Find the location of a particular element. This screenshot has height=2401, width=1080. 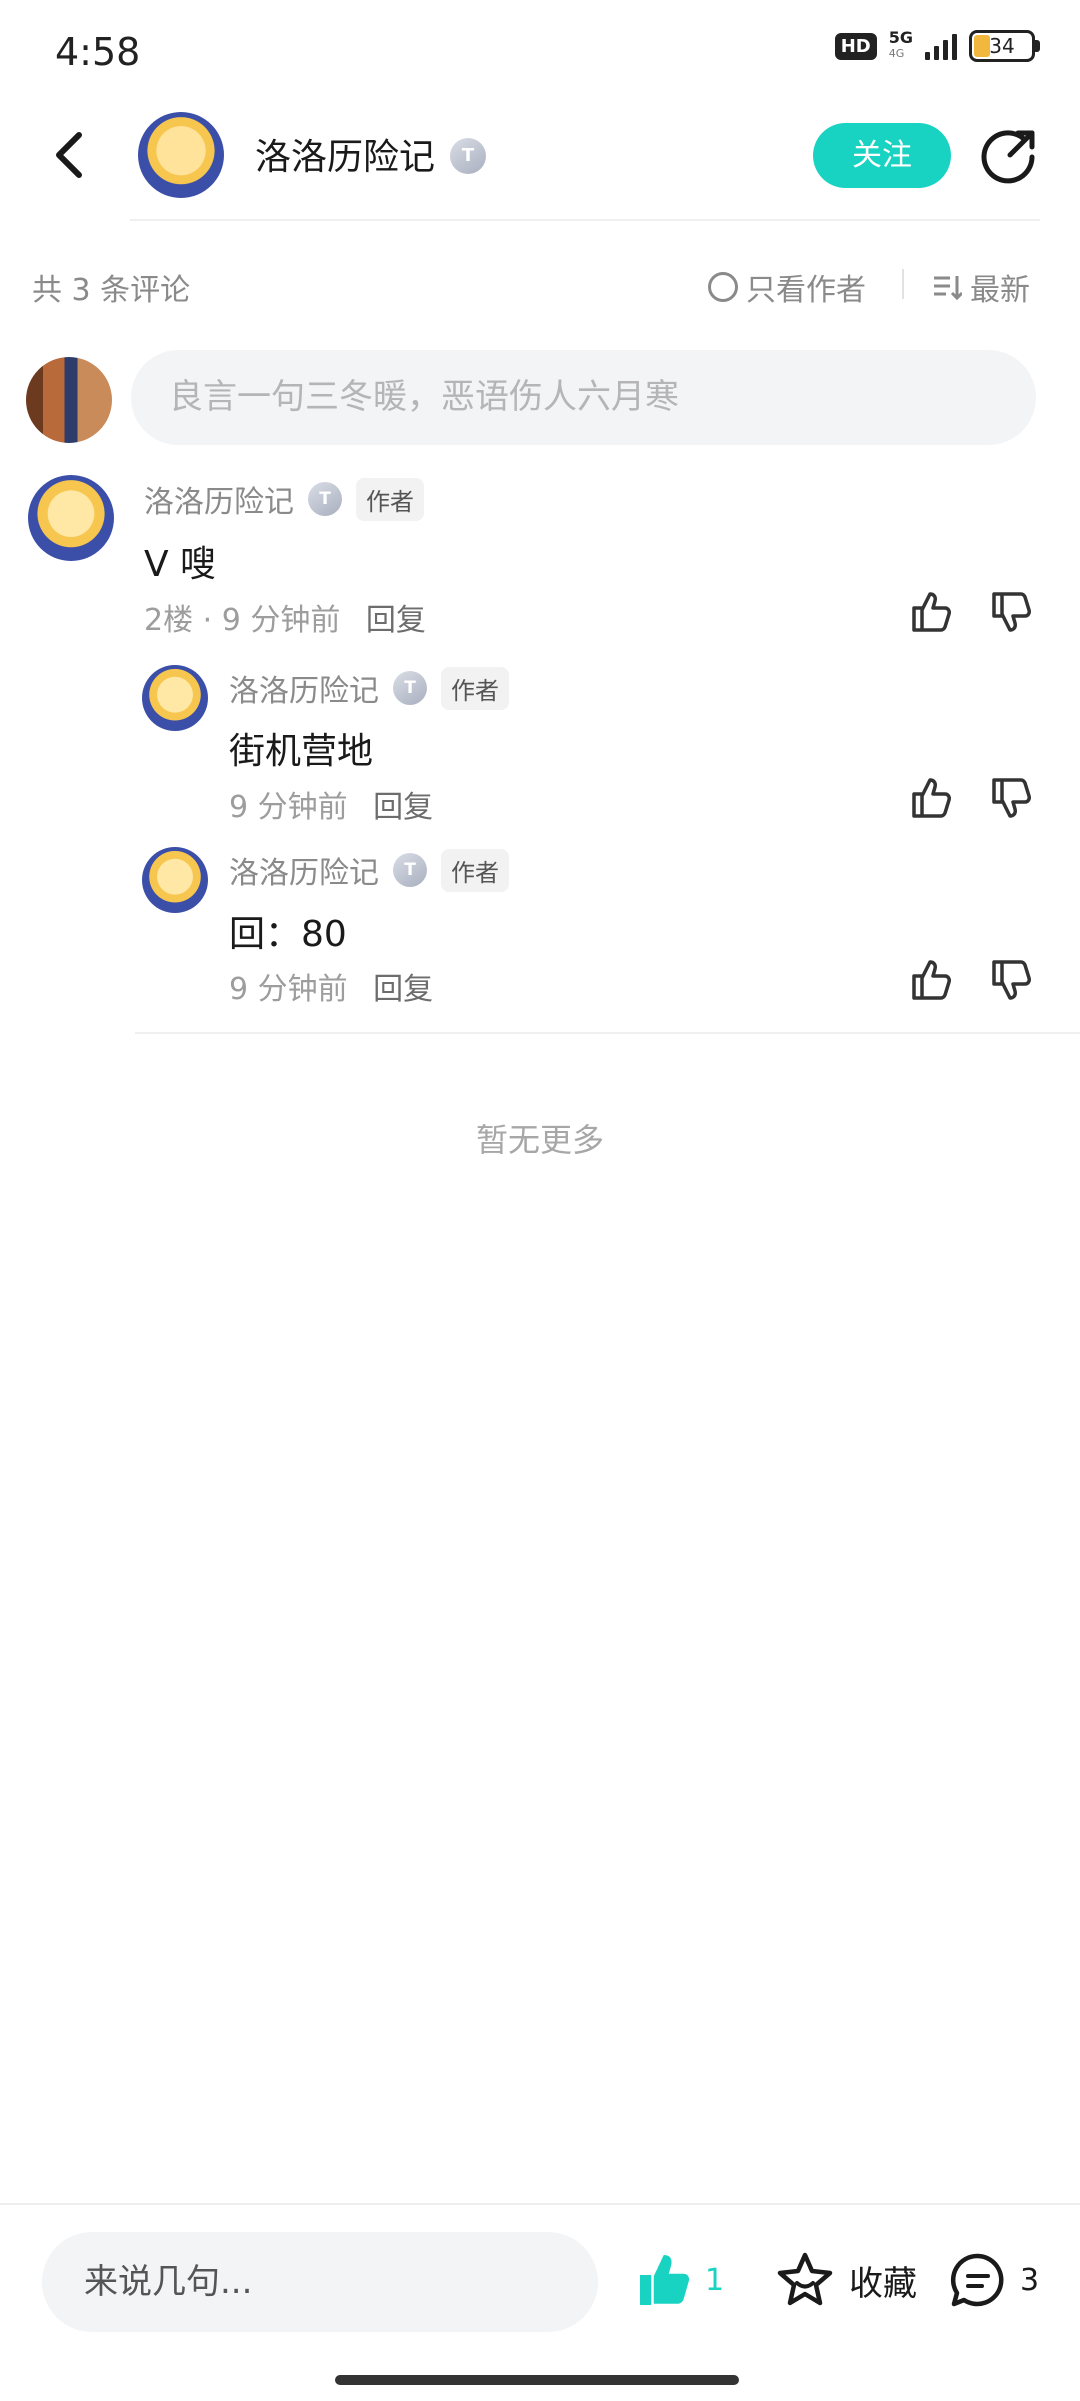

only-author-toggle: 只看作者 is located at coordinates (787, 287).